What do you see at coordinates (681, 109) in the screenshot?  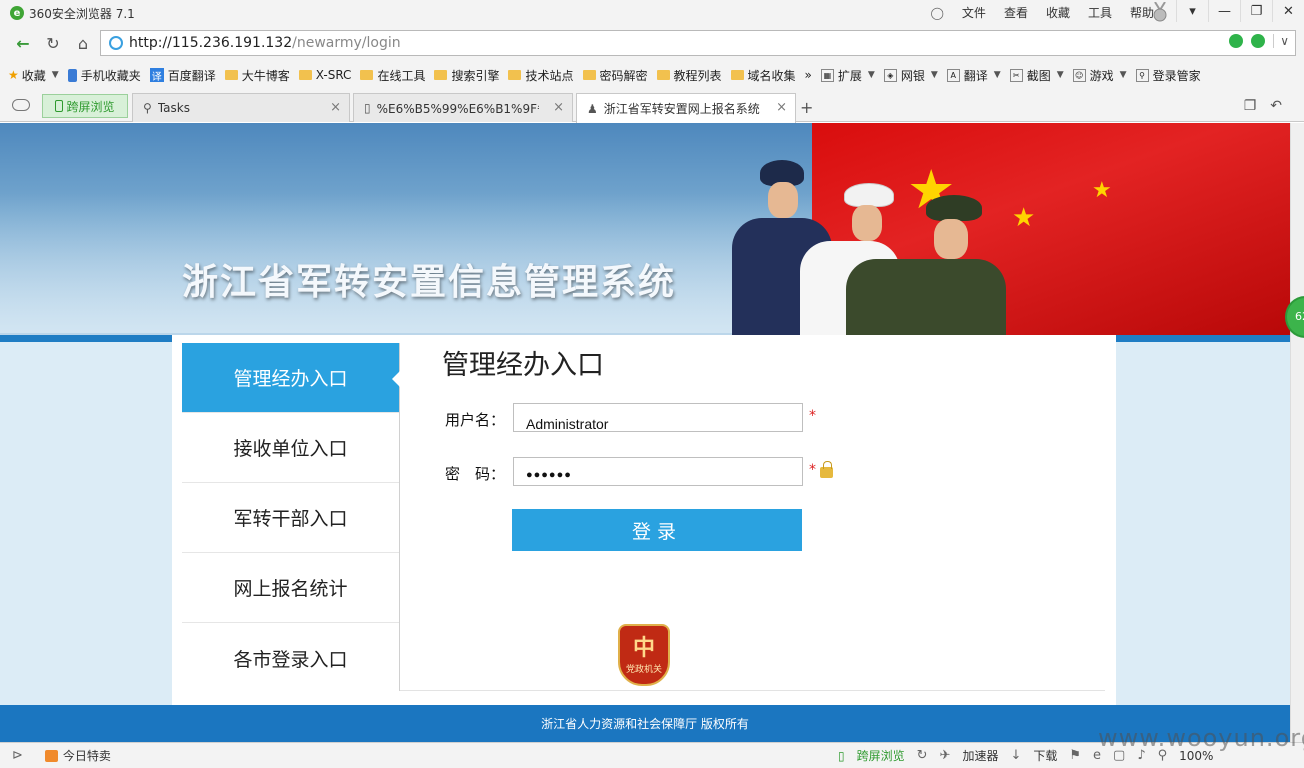 I see `tab-label: 浙江省军转安置网上报名系统` at bounding box center [681, 109].